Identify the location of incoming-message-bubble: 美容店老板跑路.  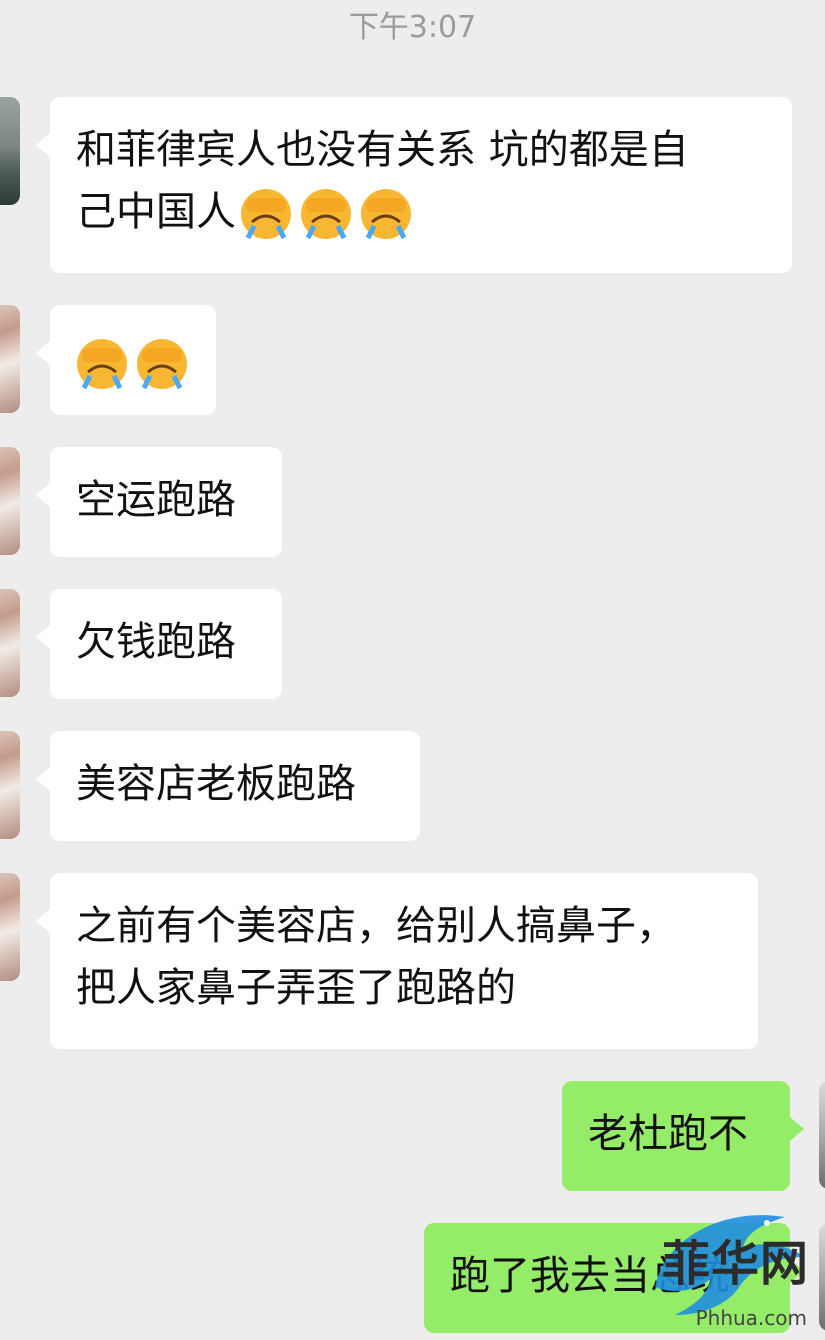
(228, 786).